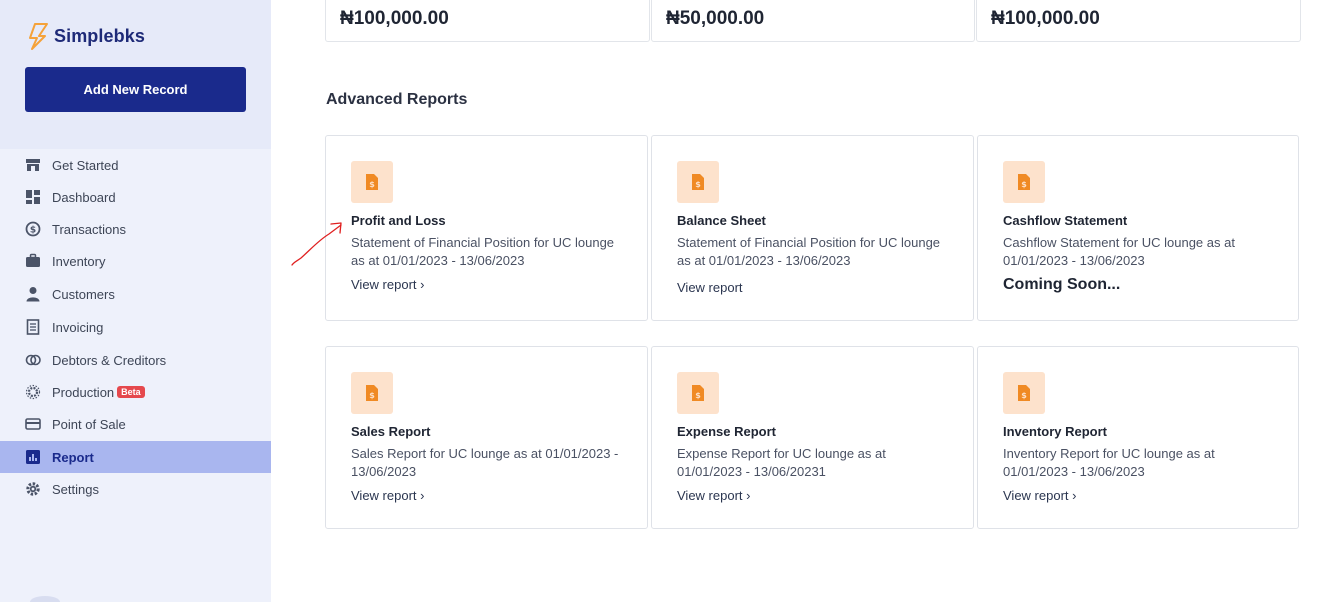  Describe the element at coordinates (135, 424) in the screenshot. I see `sidebar-item-point-of-sale: Point of Sale` at that location.